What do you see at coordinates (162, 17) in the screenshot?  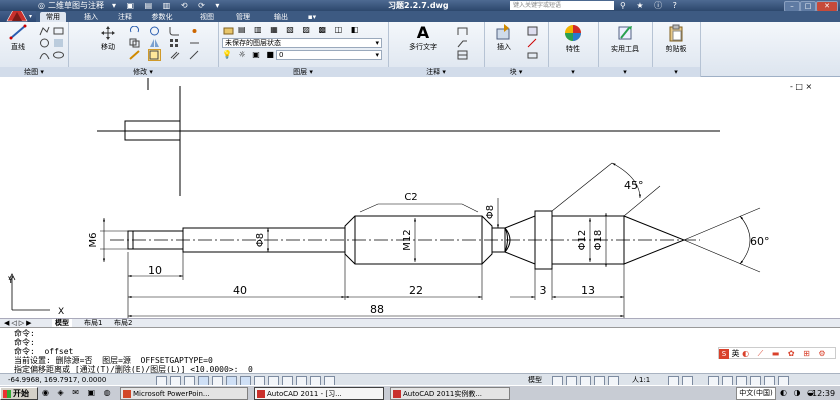 I see `tab-parametric: 参数化` at bounding box center [162, 17].